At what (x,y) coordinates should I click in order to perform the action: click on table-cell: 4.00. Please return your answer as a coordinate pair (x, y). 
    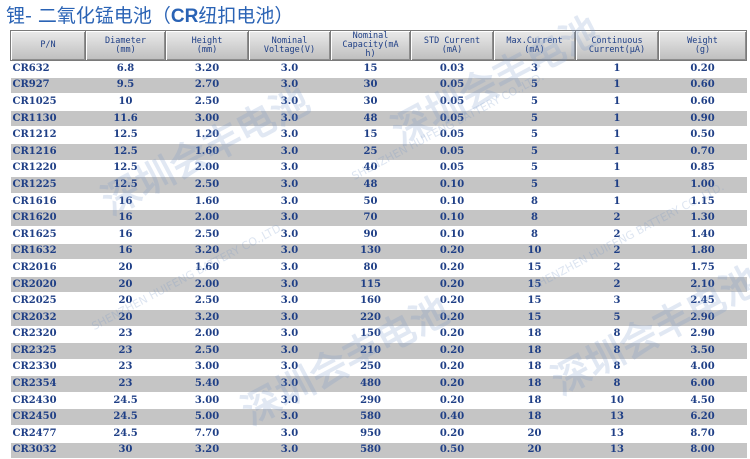
    Looking at the image, I should click on (702, 368).